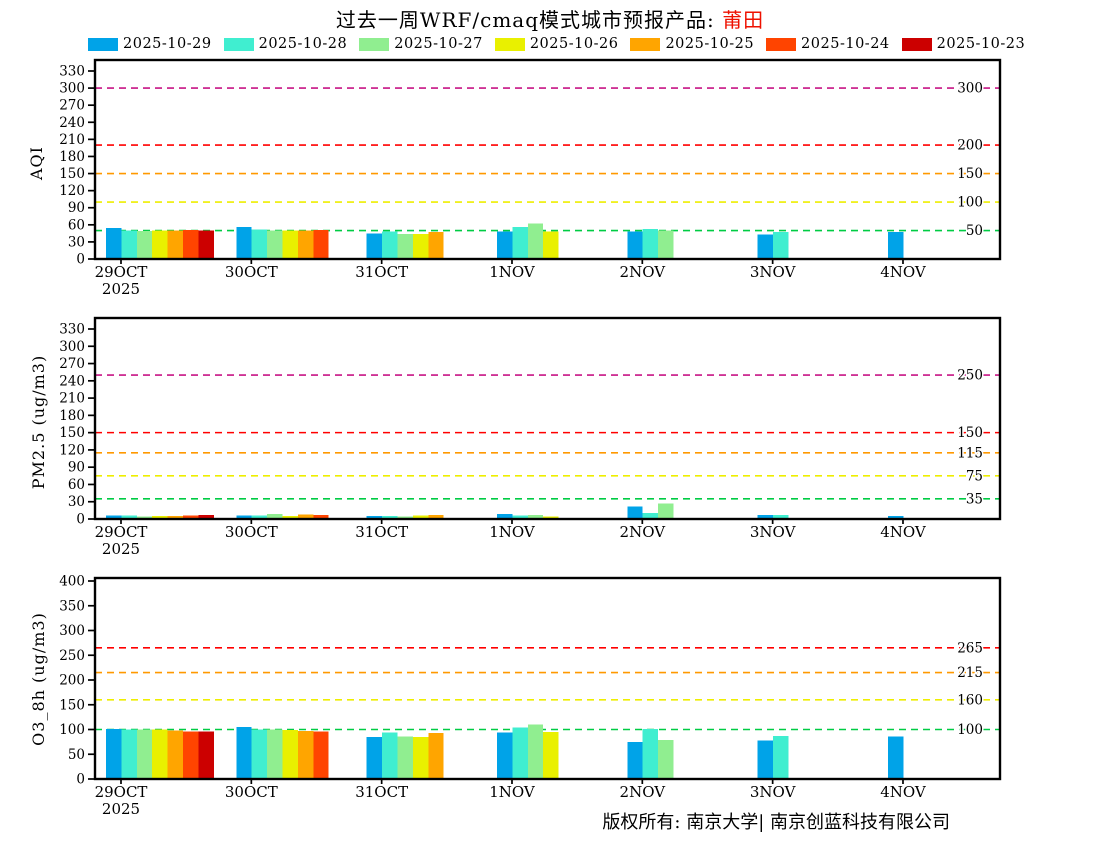 This screenshot has height=850, width=1100. I want to click on ref-line-value: 300, so click(970, 89).